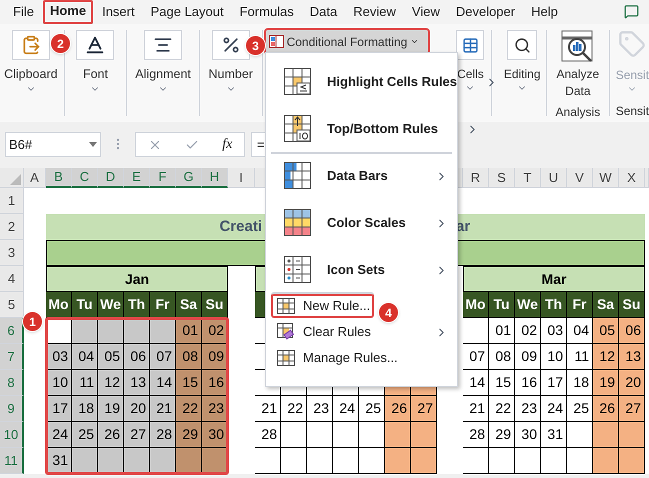 The image size is (649, 478). Describe the element at coordinates (476, 178) in the screenshot. I see `column-header: R` at that location.